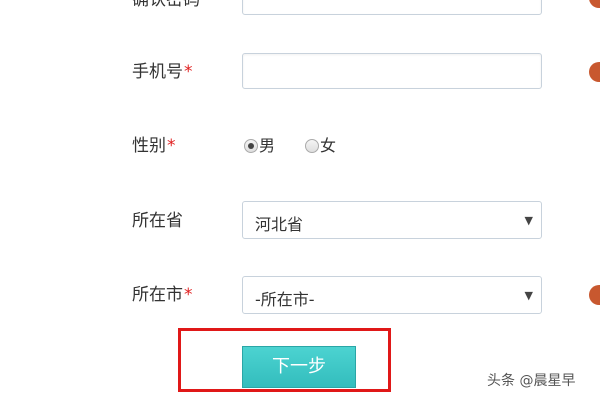 The height and width of the screenshot is (400, 600). I want to click on province-label-text: 所在省, so click(157, 221).